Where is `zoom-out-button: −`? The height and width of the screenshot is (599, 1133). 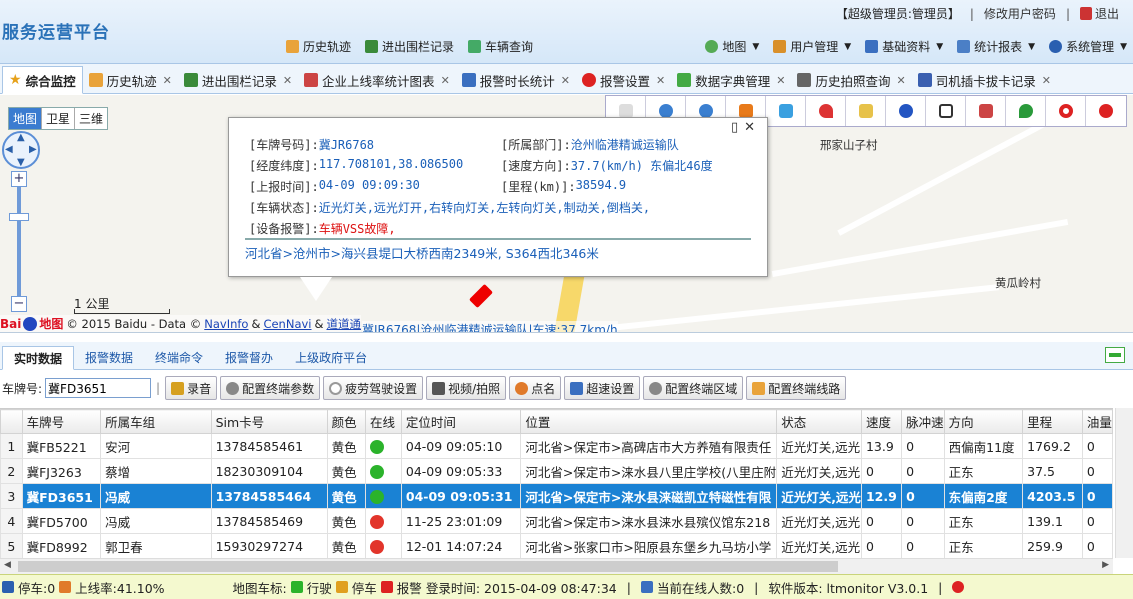
zoom-out-button: − is located at coordinates (19, 304).